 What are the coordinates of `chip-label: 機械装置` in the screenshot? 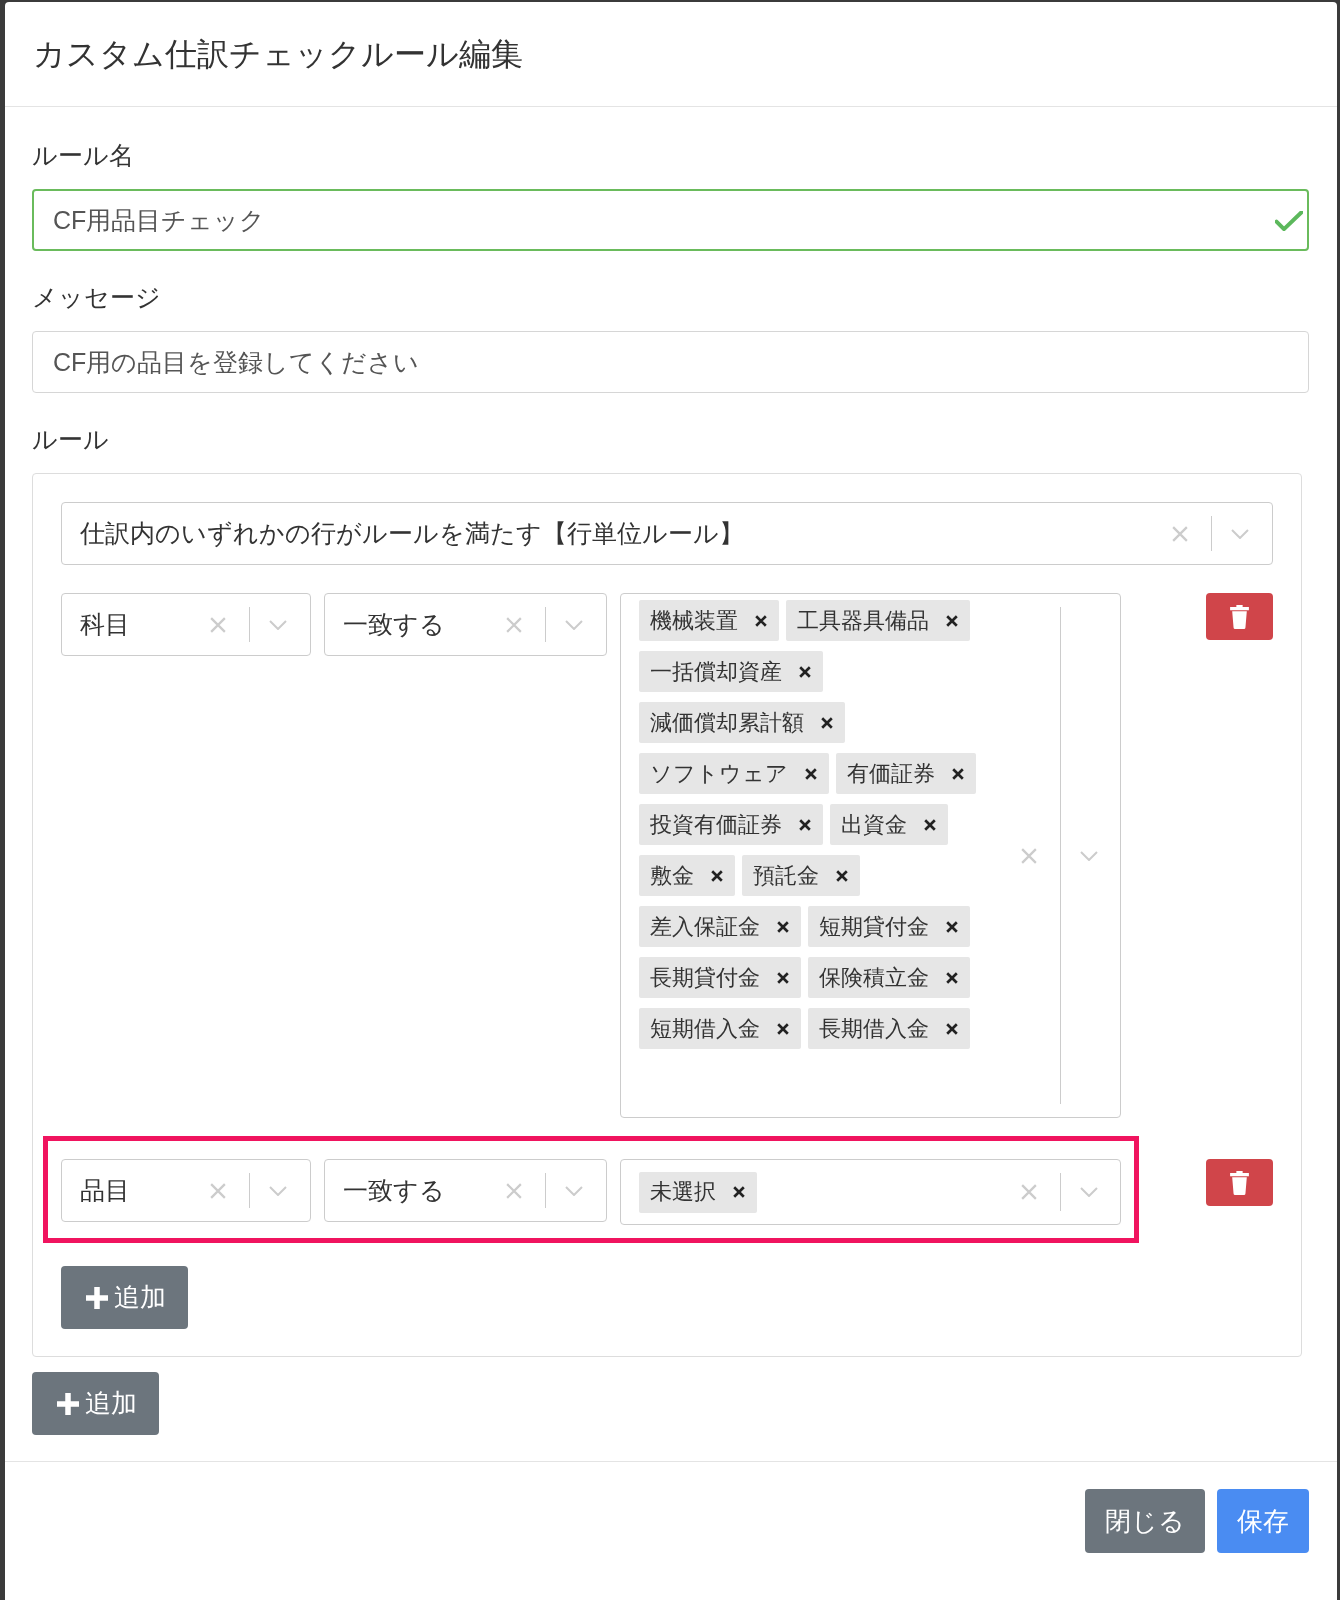 It's located at (694, 620).